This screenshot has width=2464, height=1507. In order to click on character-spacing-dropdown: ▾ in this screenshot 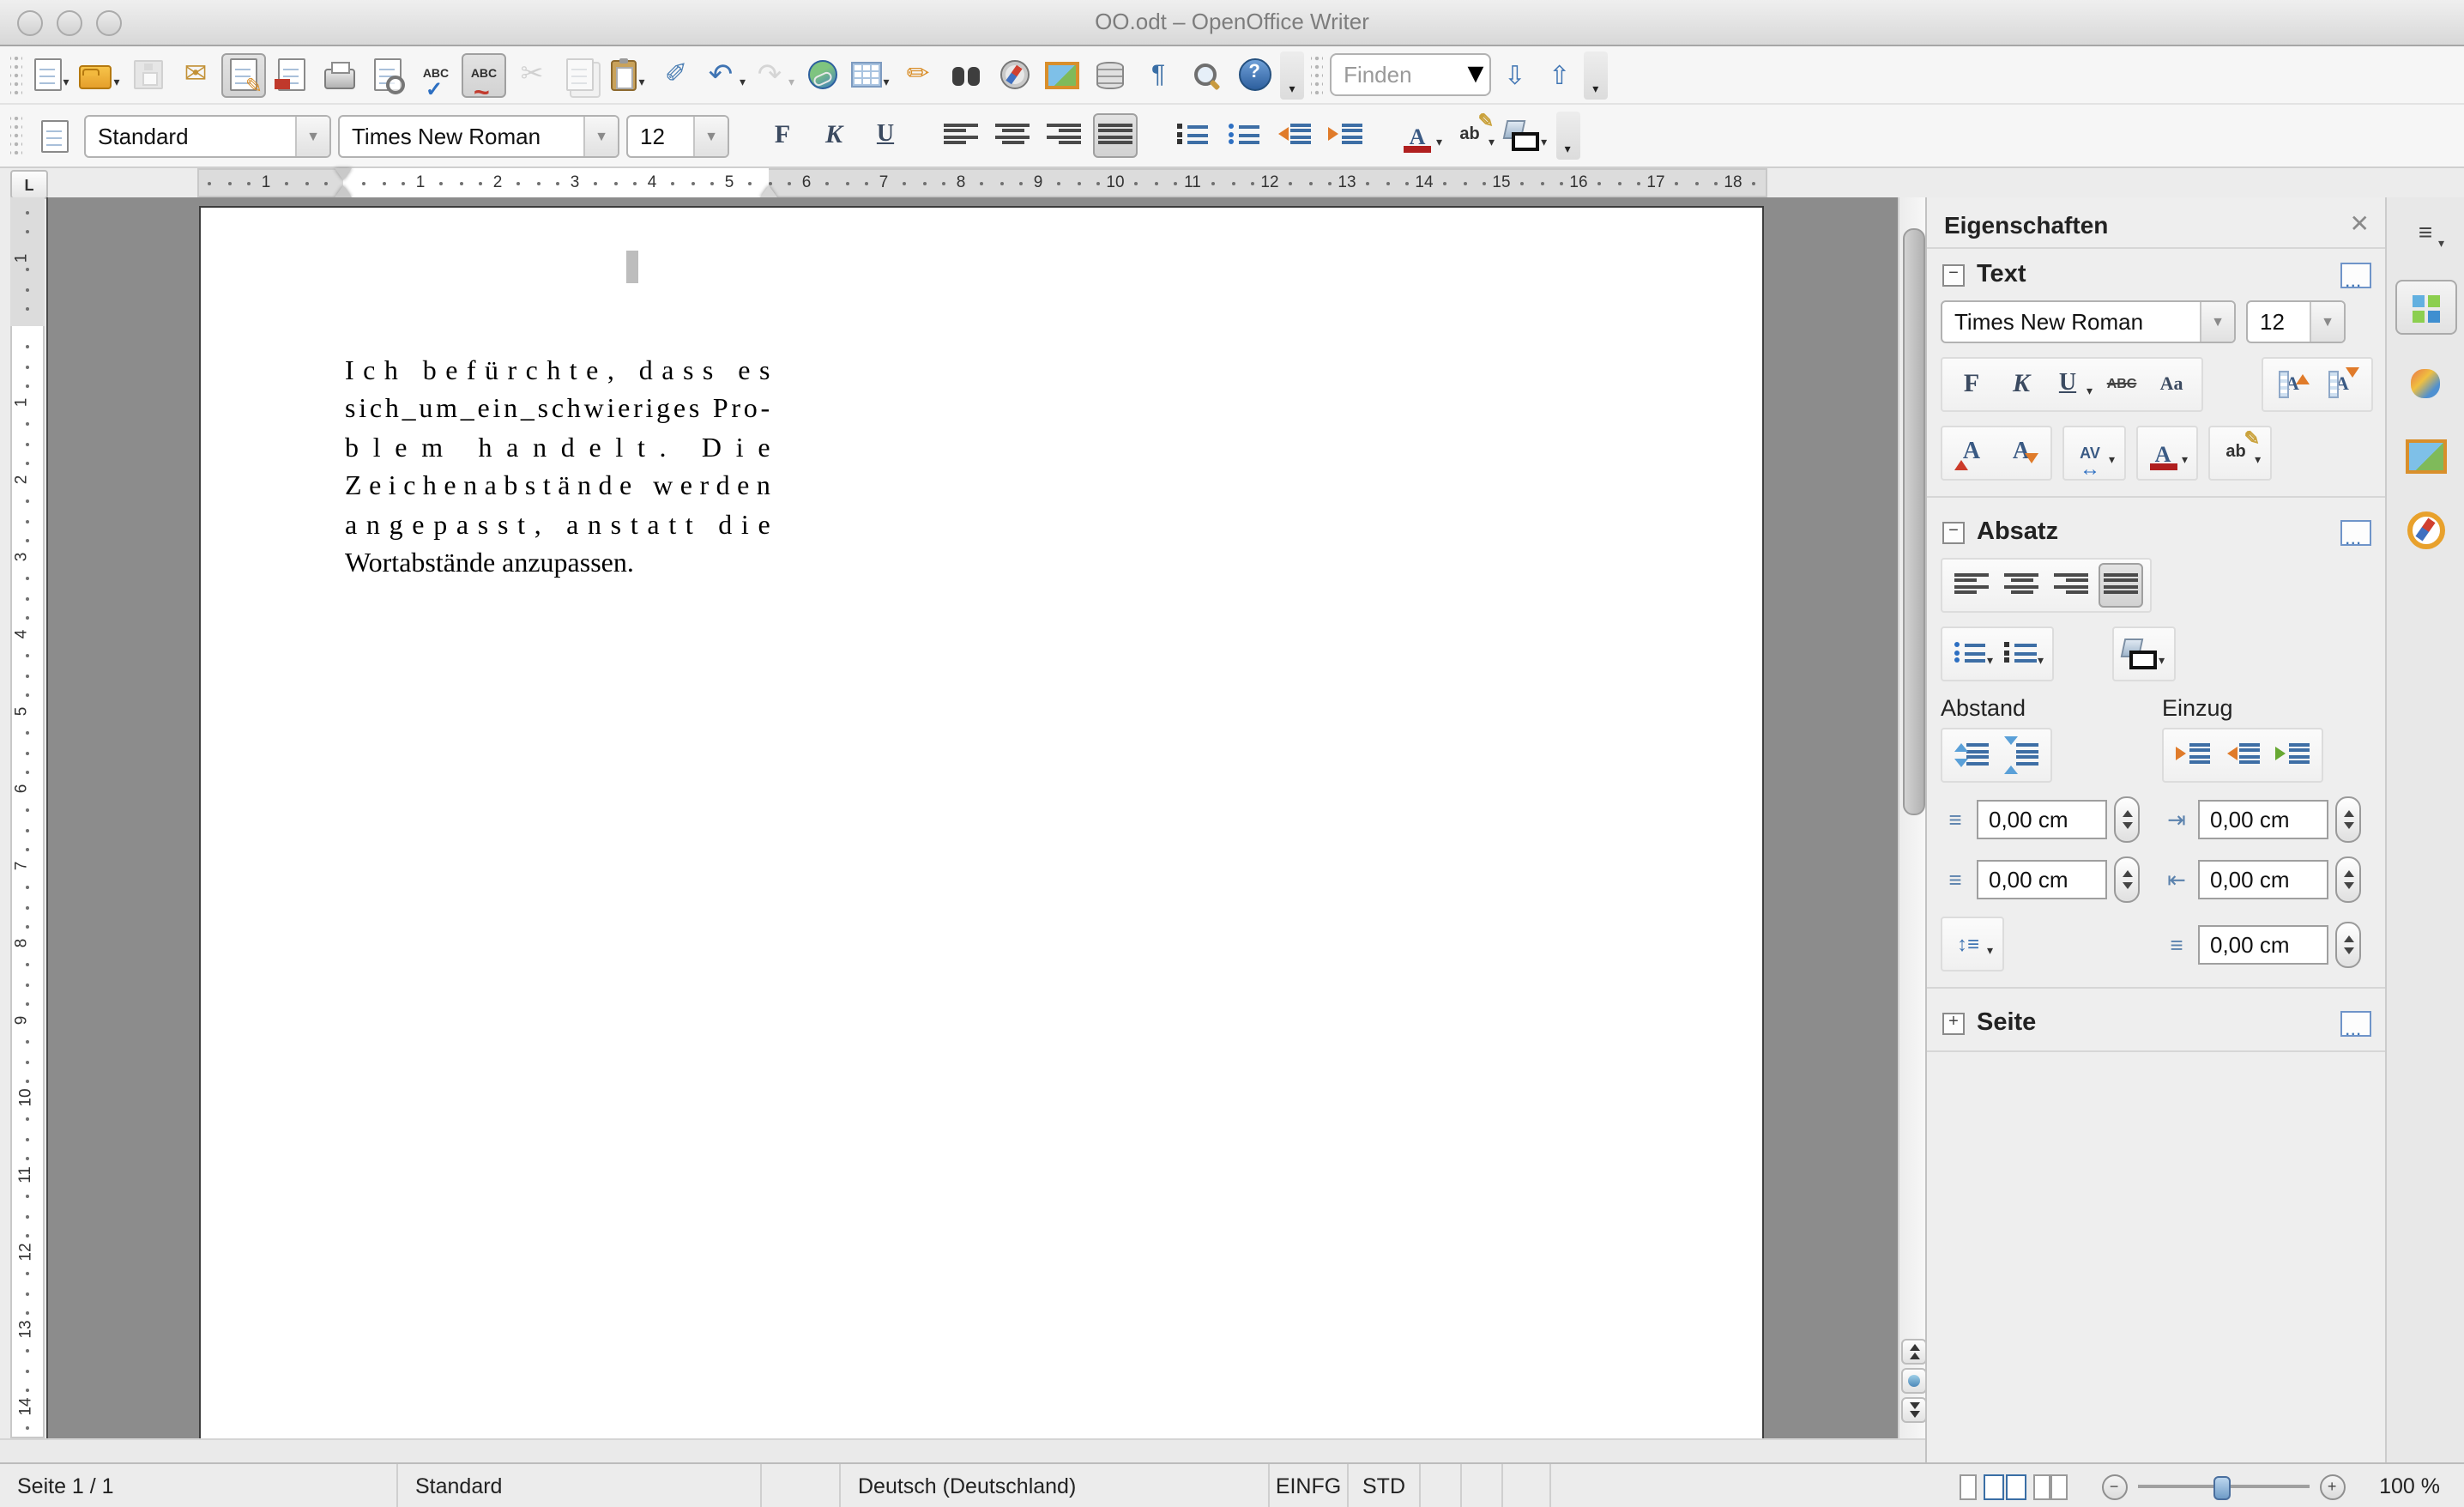, I will do `click(2112, 463)`.